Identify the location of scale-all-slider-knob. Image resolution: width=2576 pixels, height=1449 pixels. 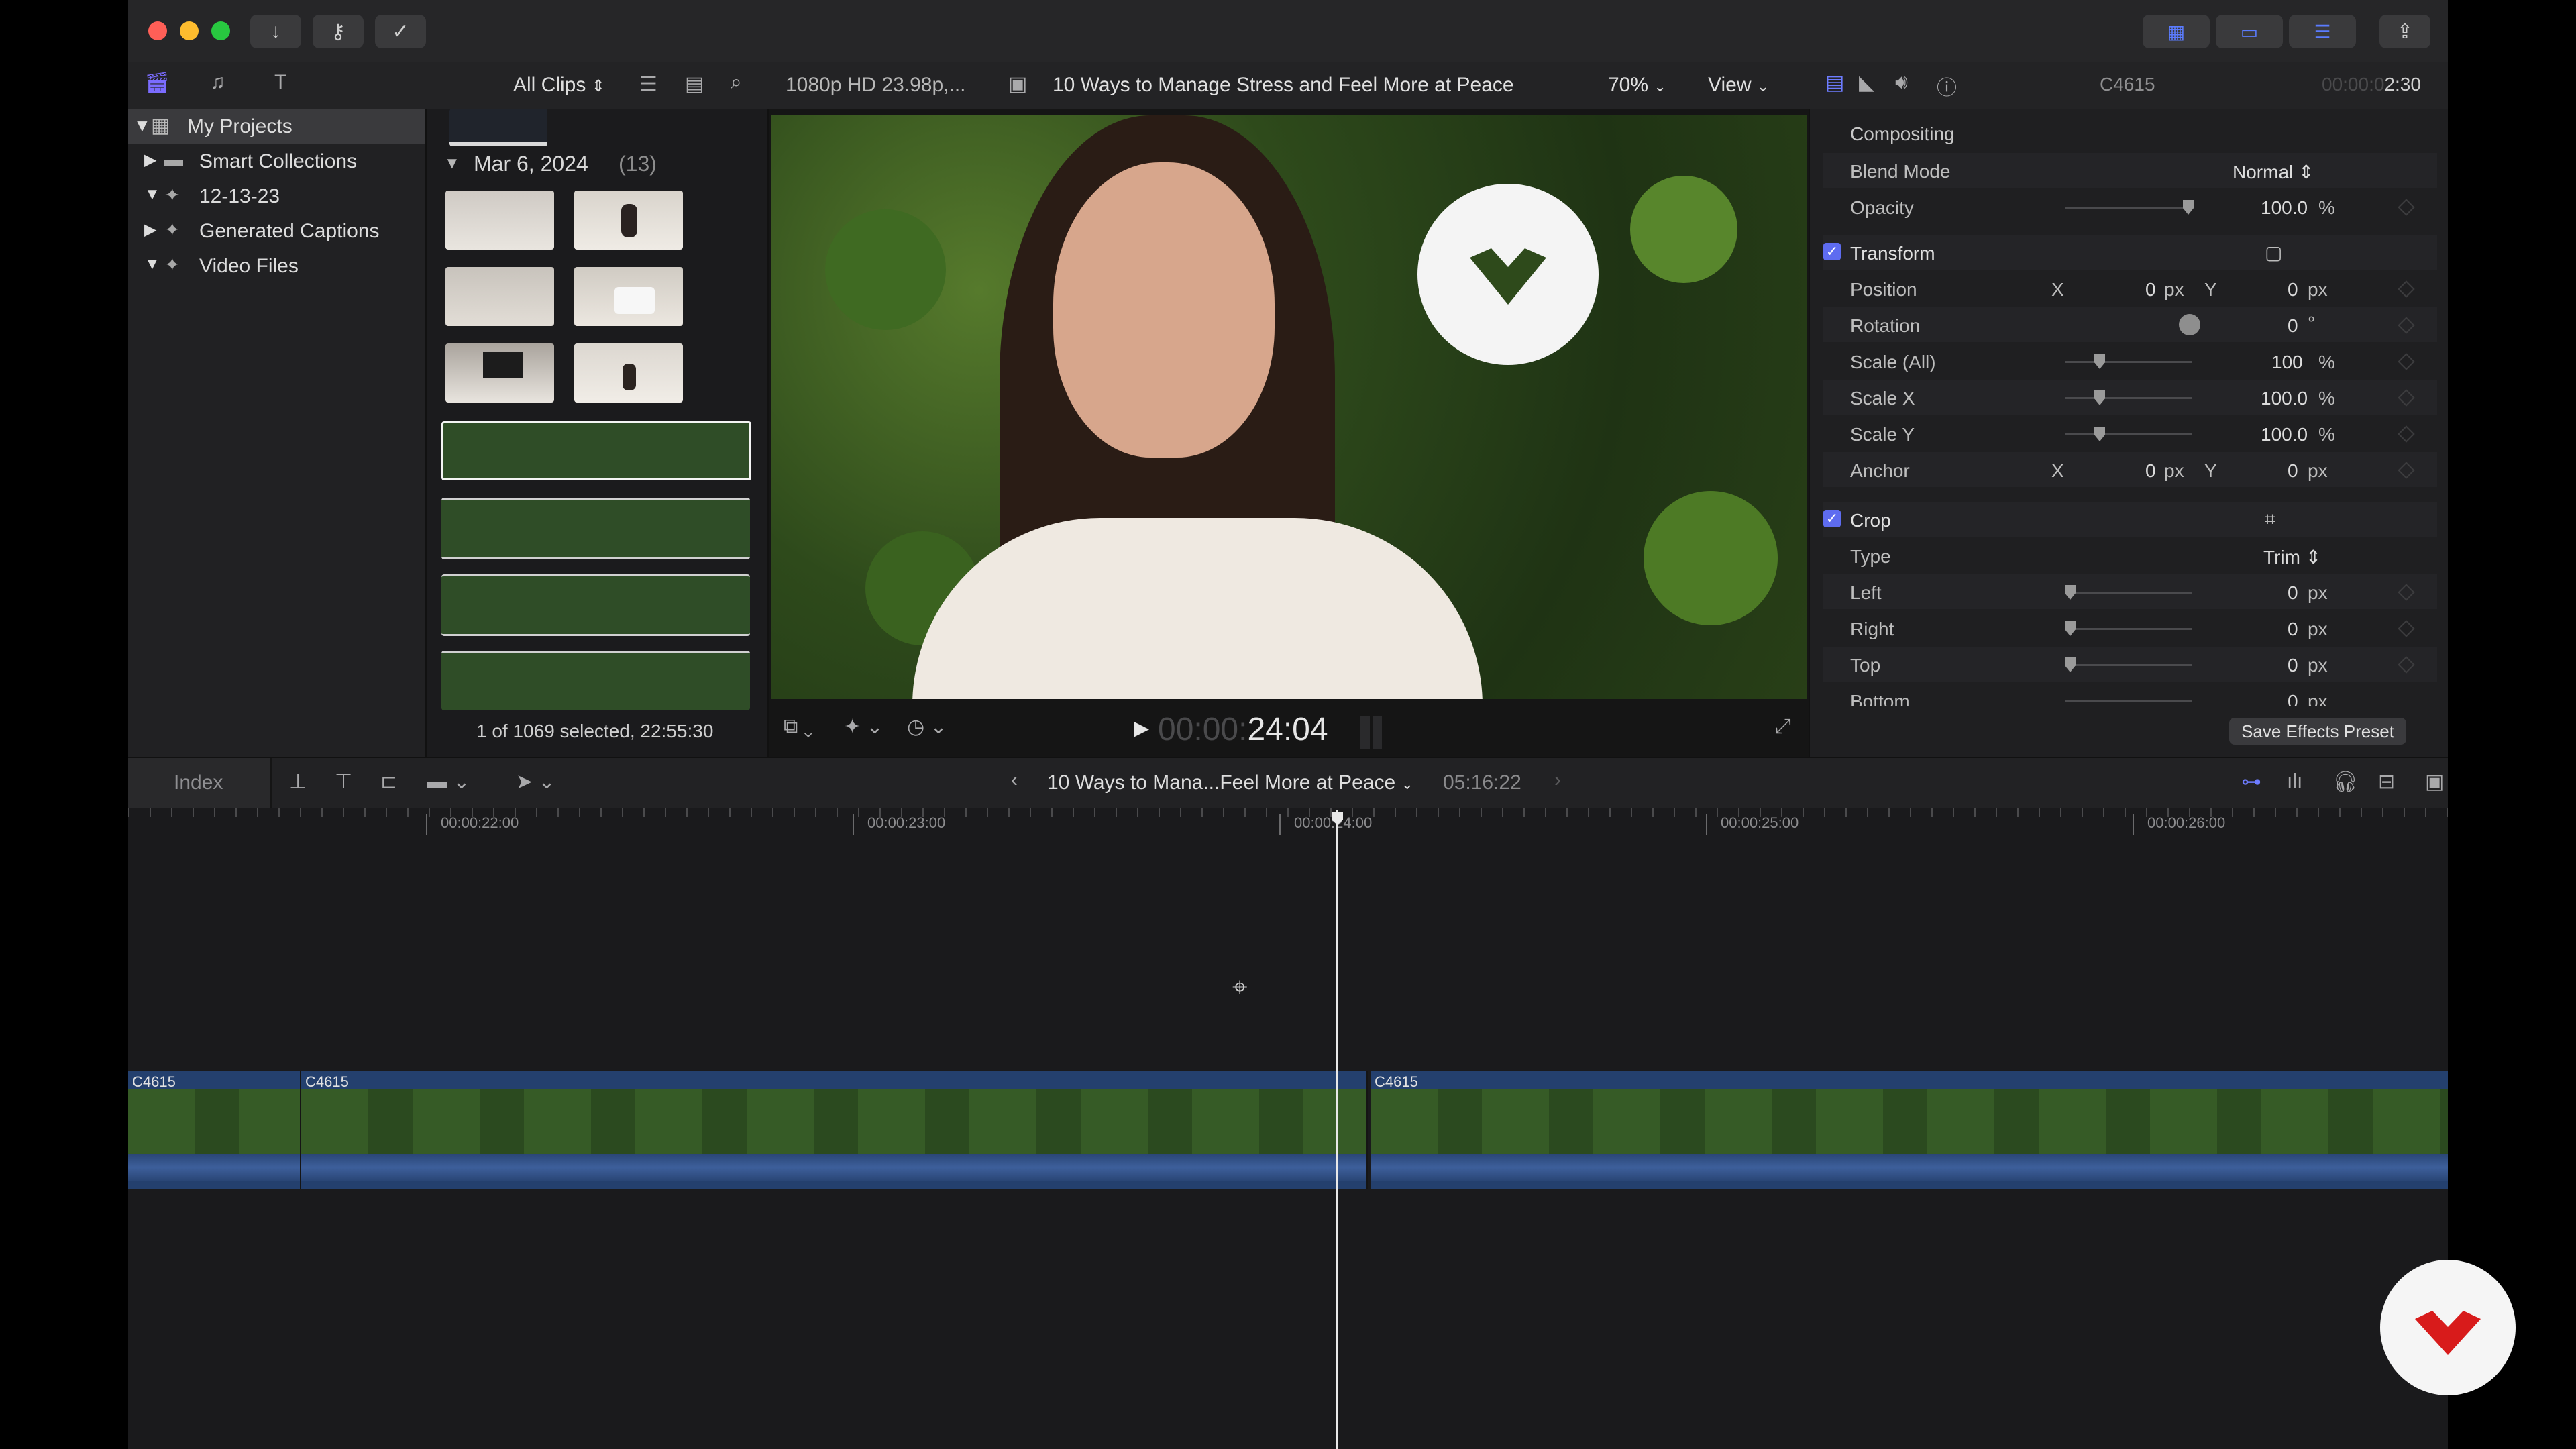
(2099, 361).